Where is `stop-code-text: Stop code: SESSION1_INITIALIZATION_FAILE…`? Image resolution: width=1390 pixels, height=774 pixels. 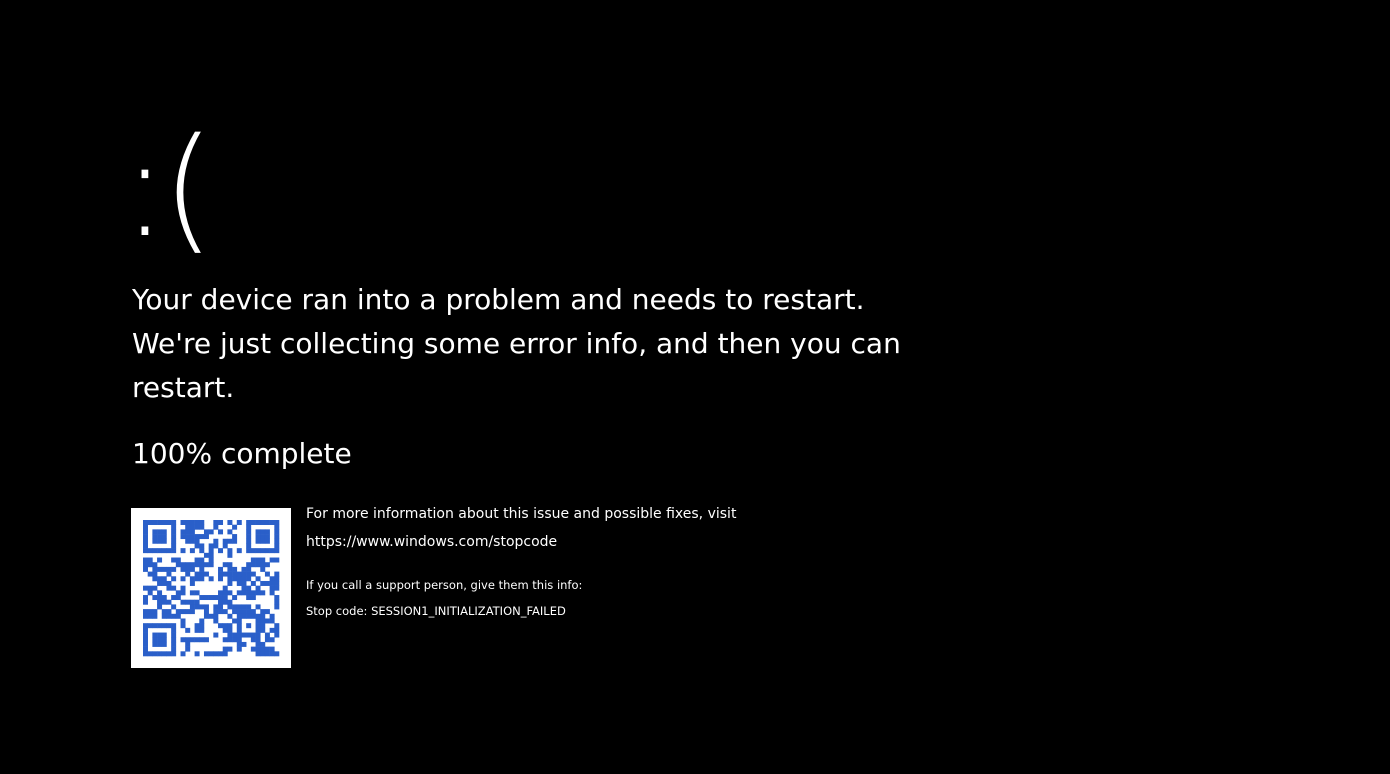 stop-code-text: Stop code: SESSION1_INITIALIZATION_FAILE… is located at coordinates (436, 611).